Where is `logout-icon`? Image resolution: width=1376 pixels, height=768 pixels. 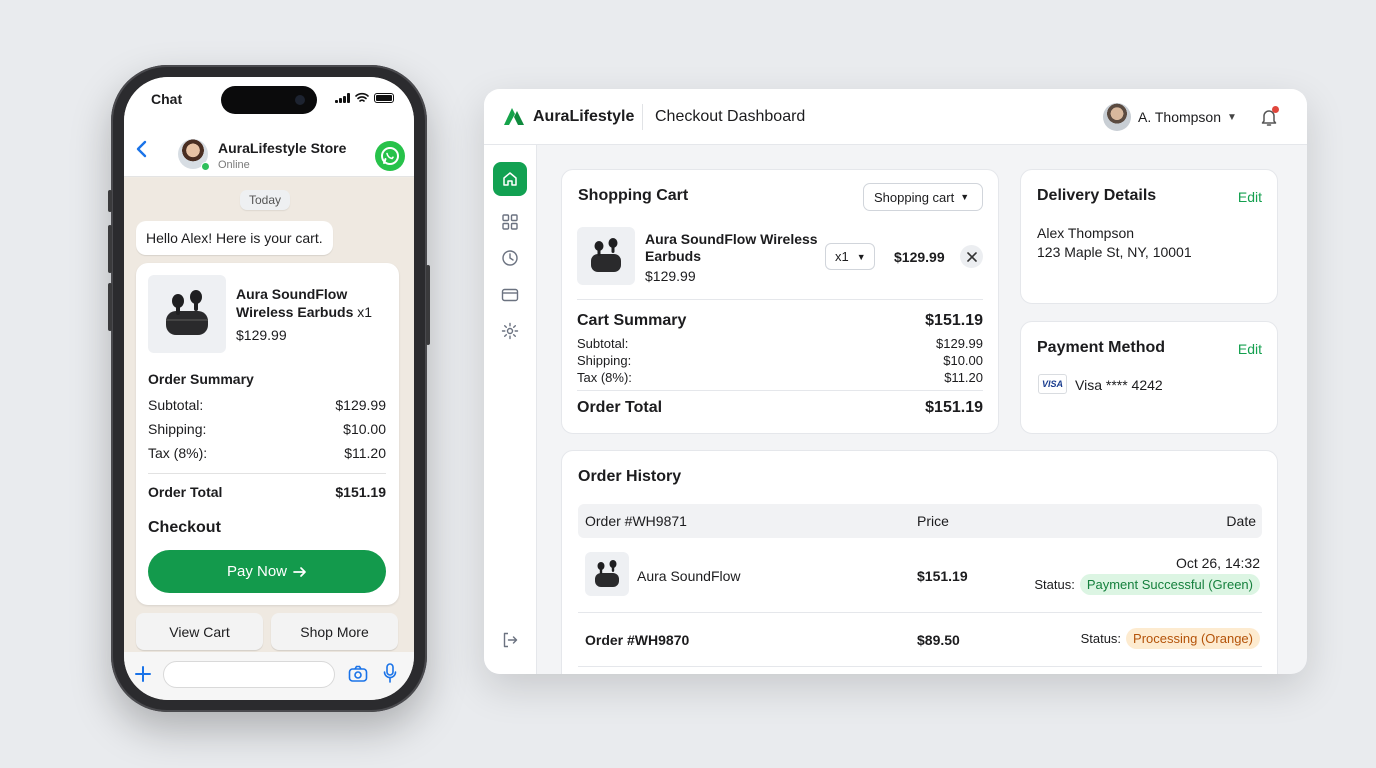 logout-icon is located at coordinates (510, 640).